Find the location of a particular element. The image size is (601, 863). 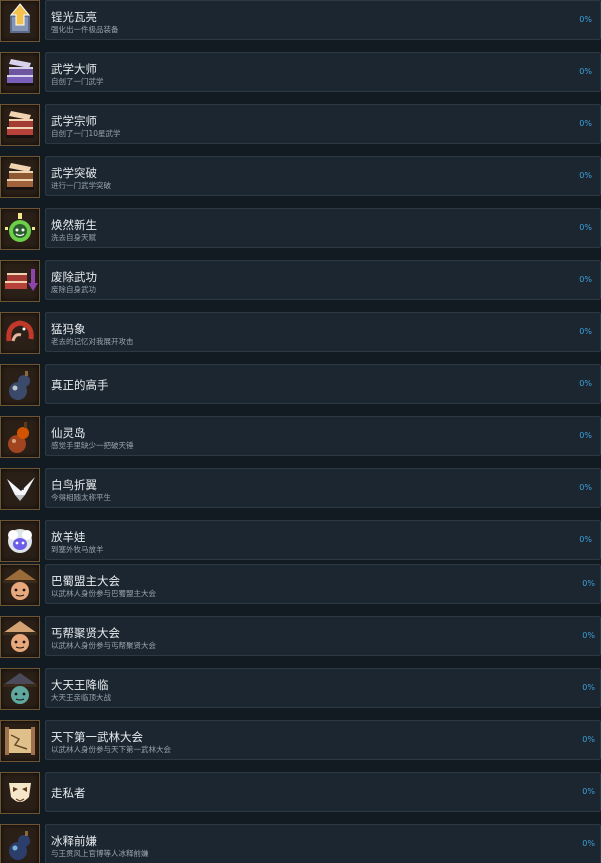

achievement-description: 以武林人身份参与丐帮聚贤大会 is located at coordinates (103, 645).